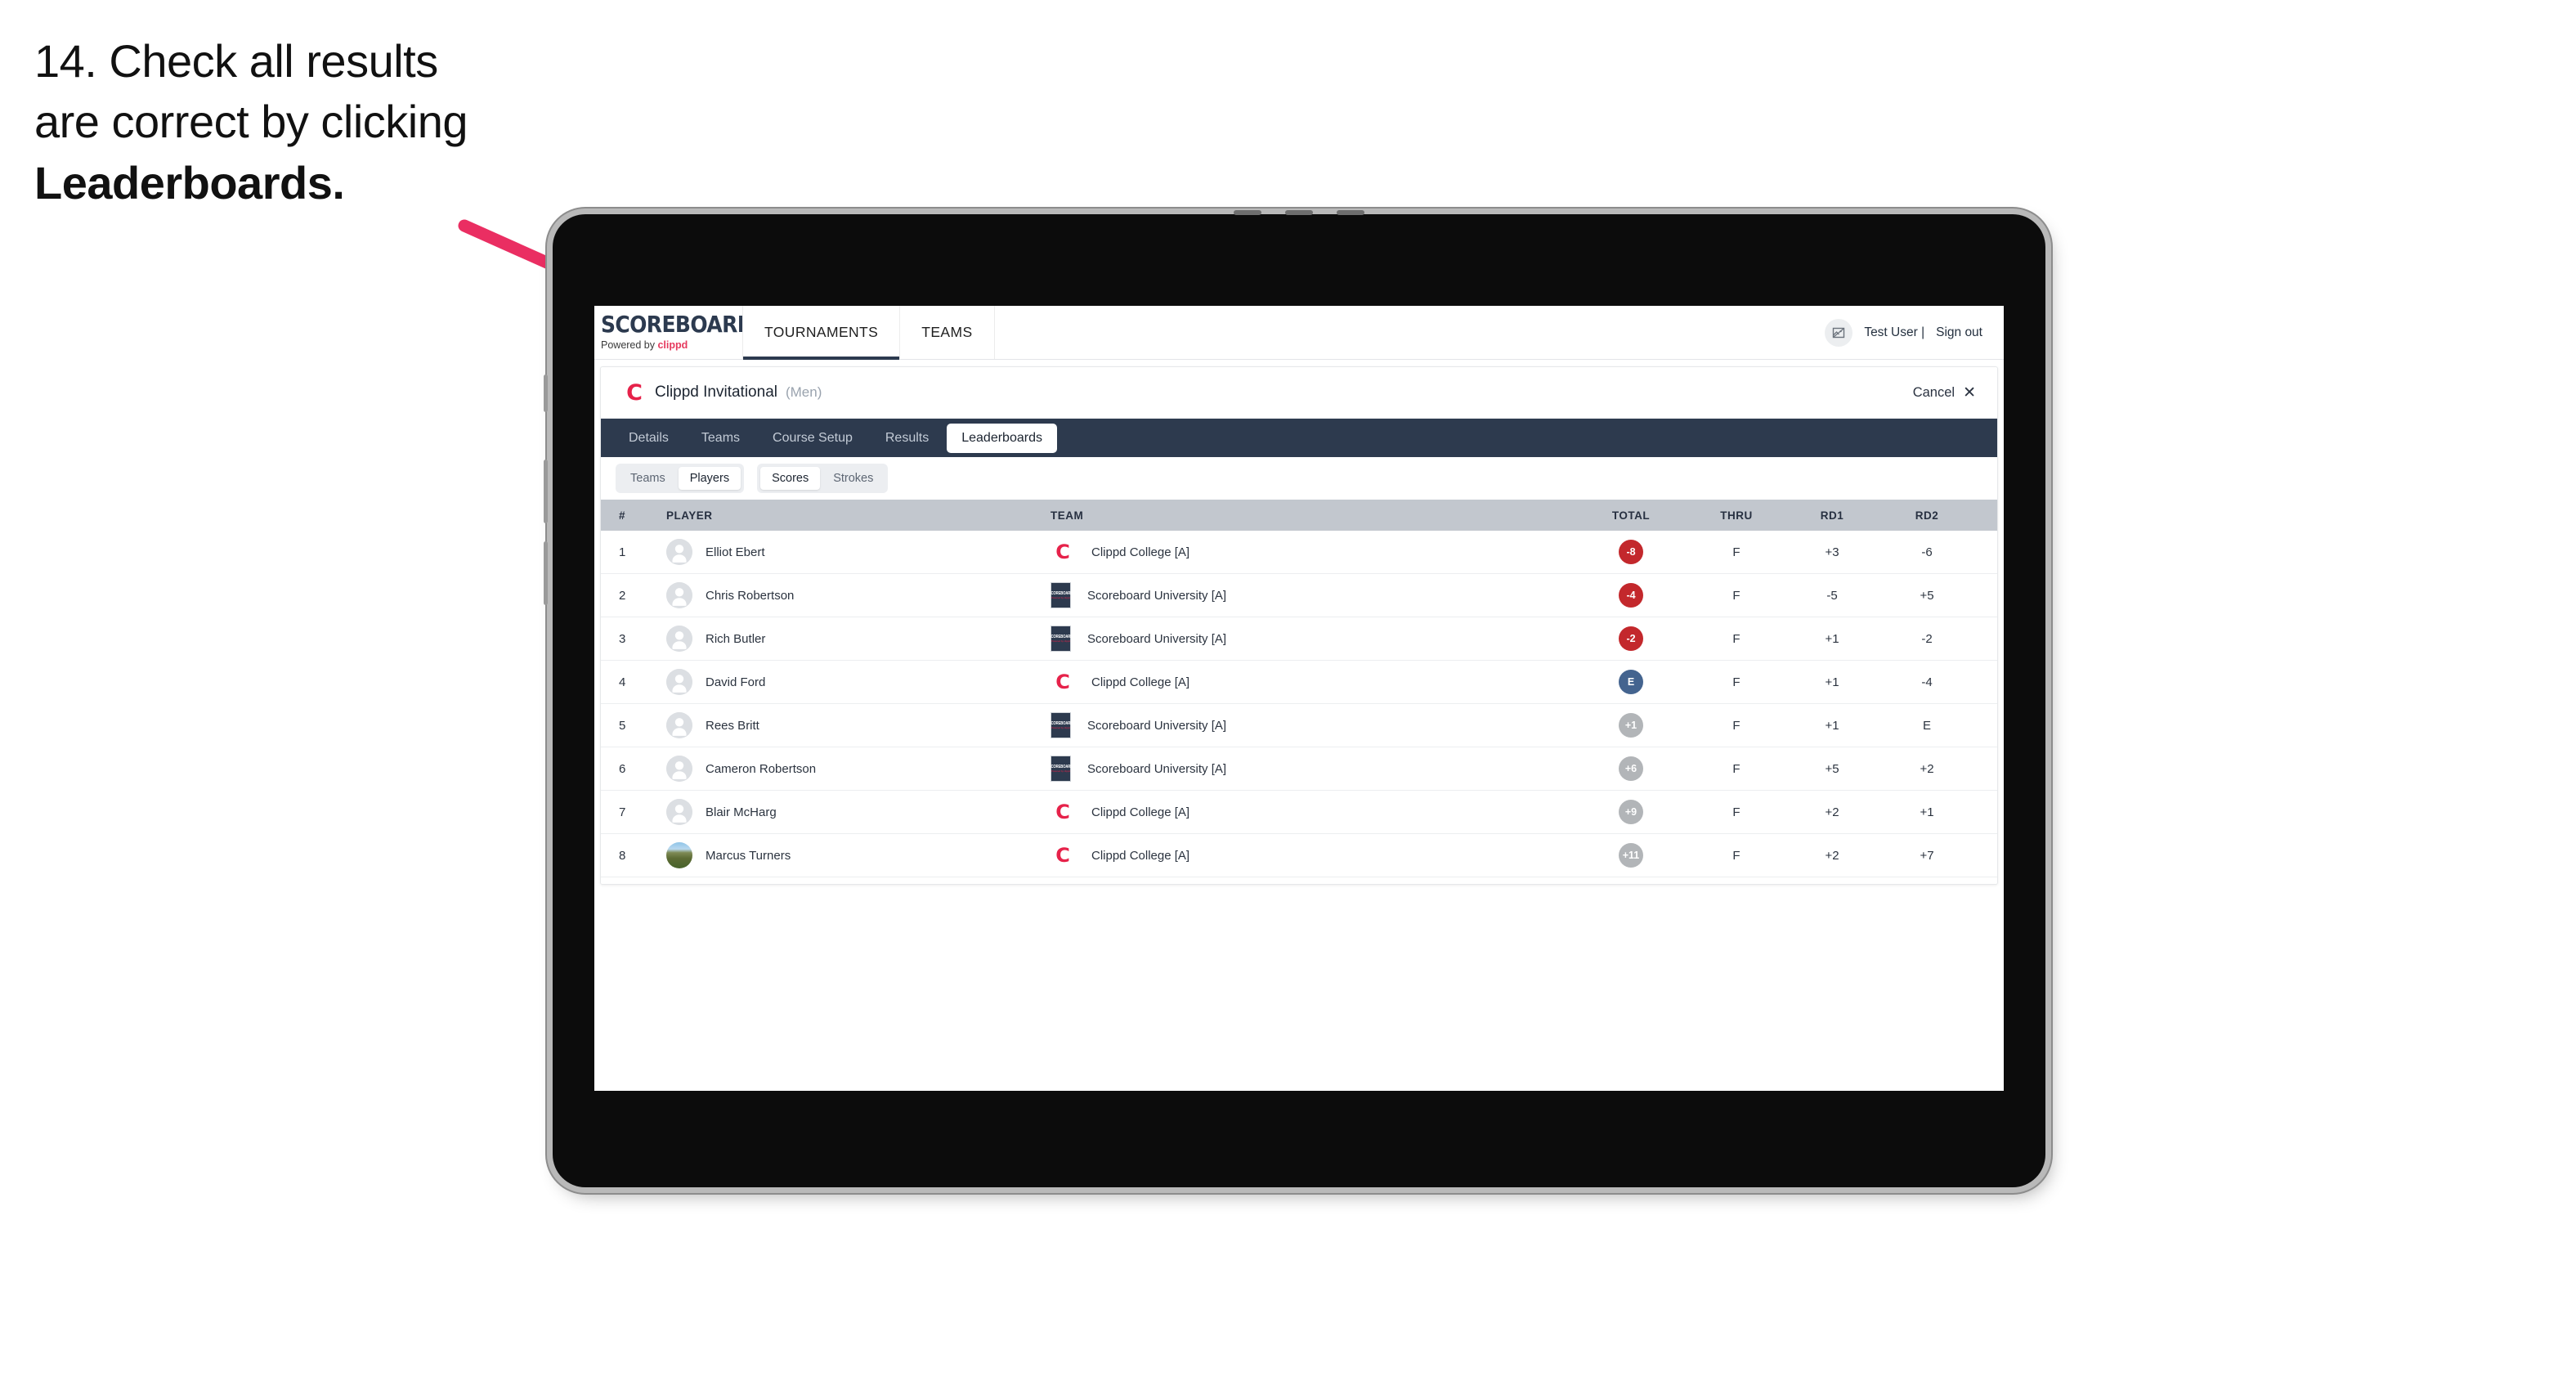 This screenshot has width=2576, height=1386. I want to click on cancel-button: Cancel ✕, so click(1945, 393).